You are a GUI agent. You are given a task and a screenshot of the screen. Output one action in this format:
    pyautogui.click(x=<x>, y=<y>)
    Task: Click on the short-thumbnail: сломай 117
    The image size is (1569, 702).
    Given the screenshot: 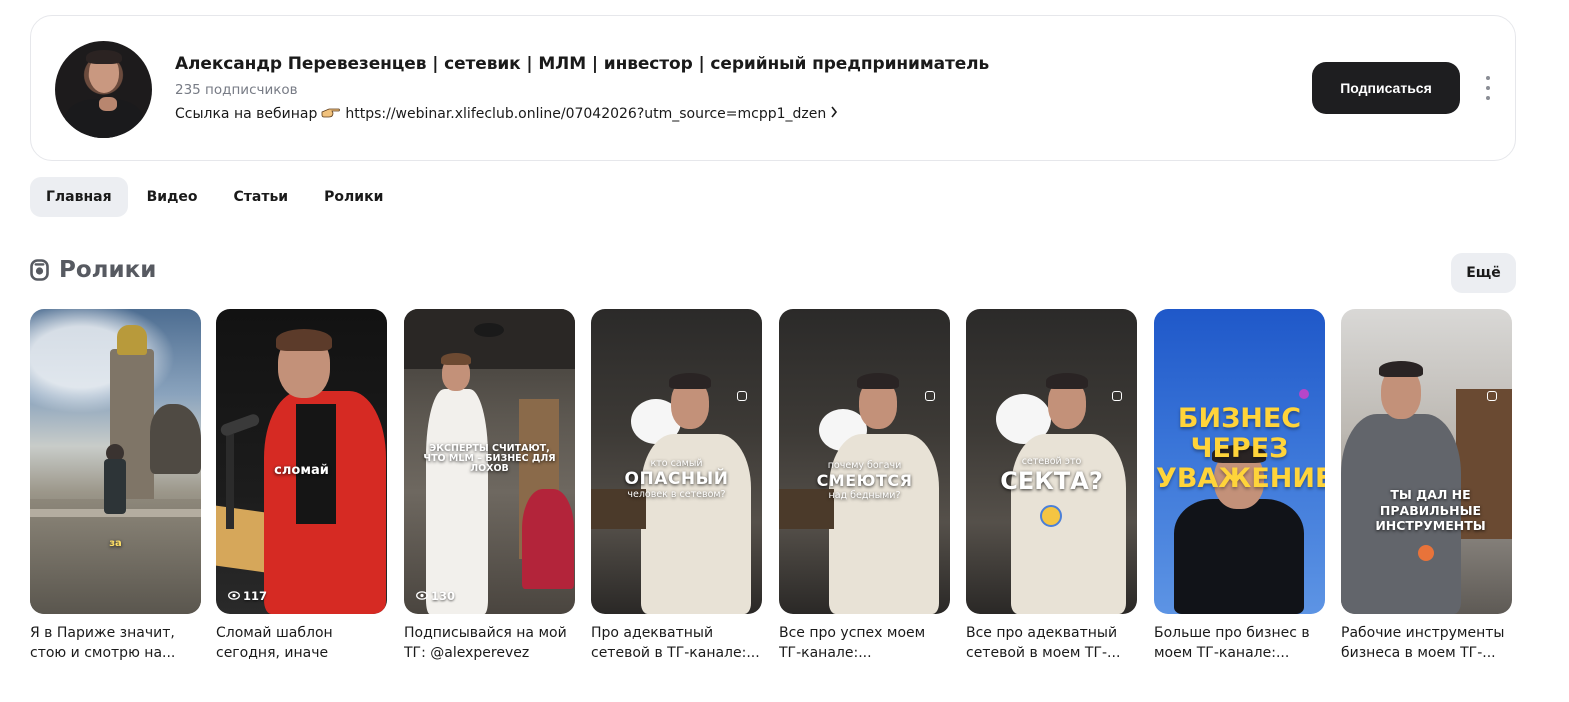 What is the action you would take?
    pyautogui.click(x=301, y=461)
    